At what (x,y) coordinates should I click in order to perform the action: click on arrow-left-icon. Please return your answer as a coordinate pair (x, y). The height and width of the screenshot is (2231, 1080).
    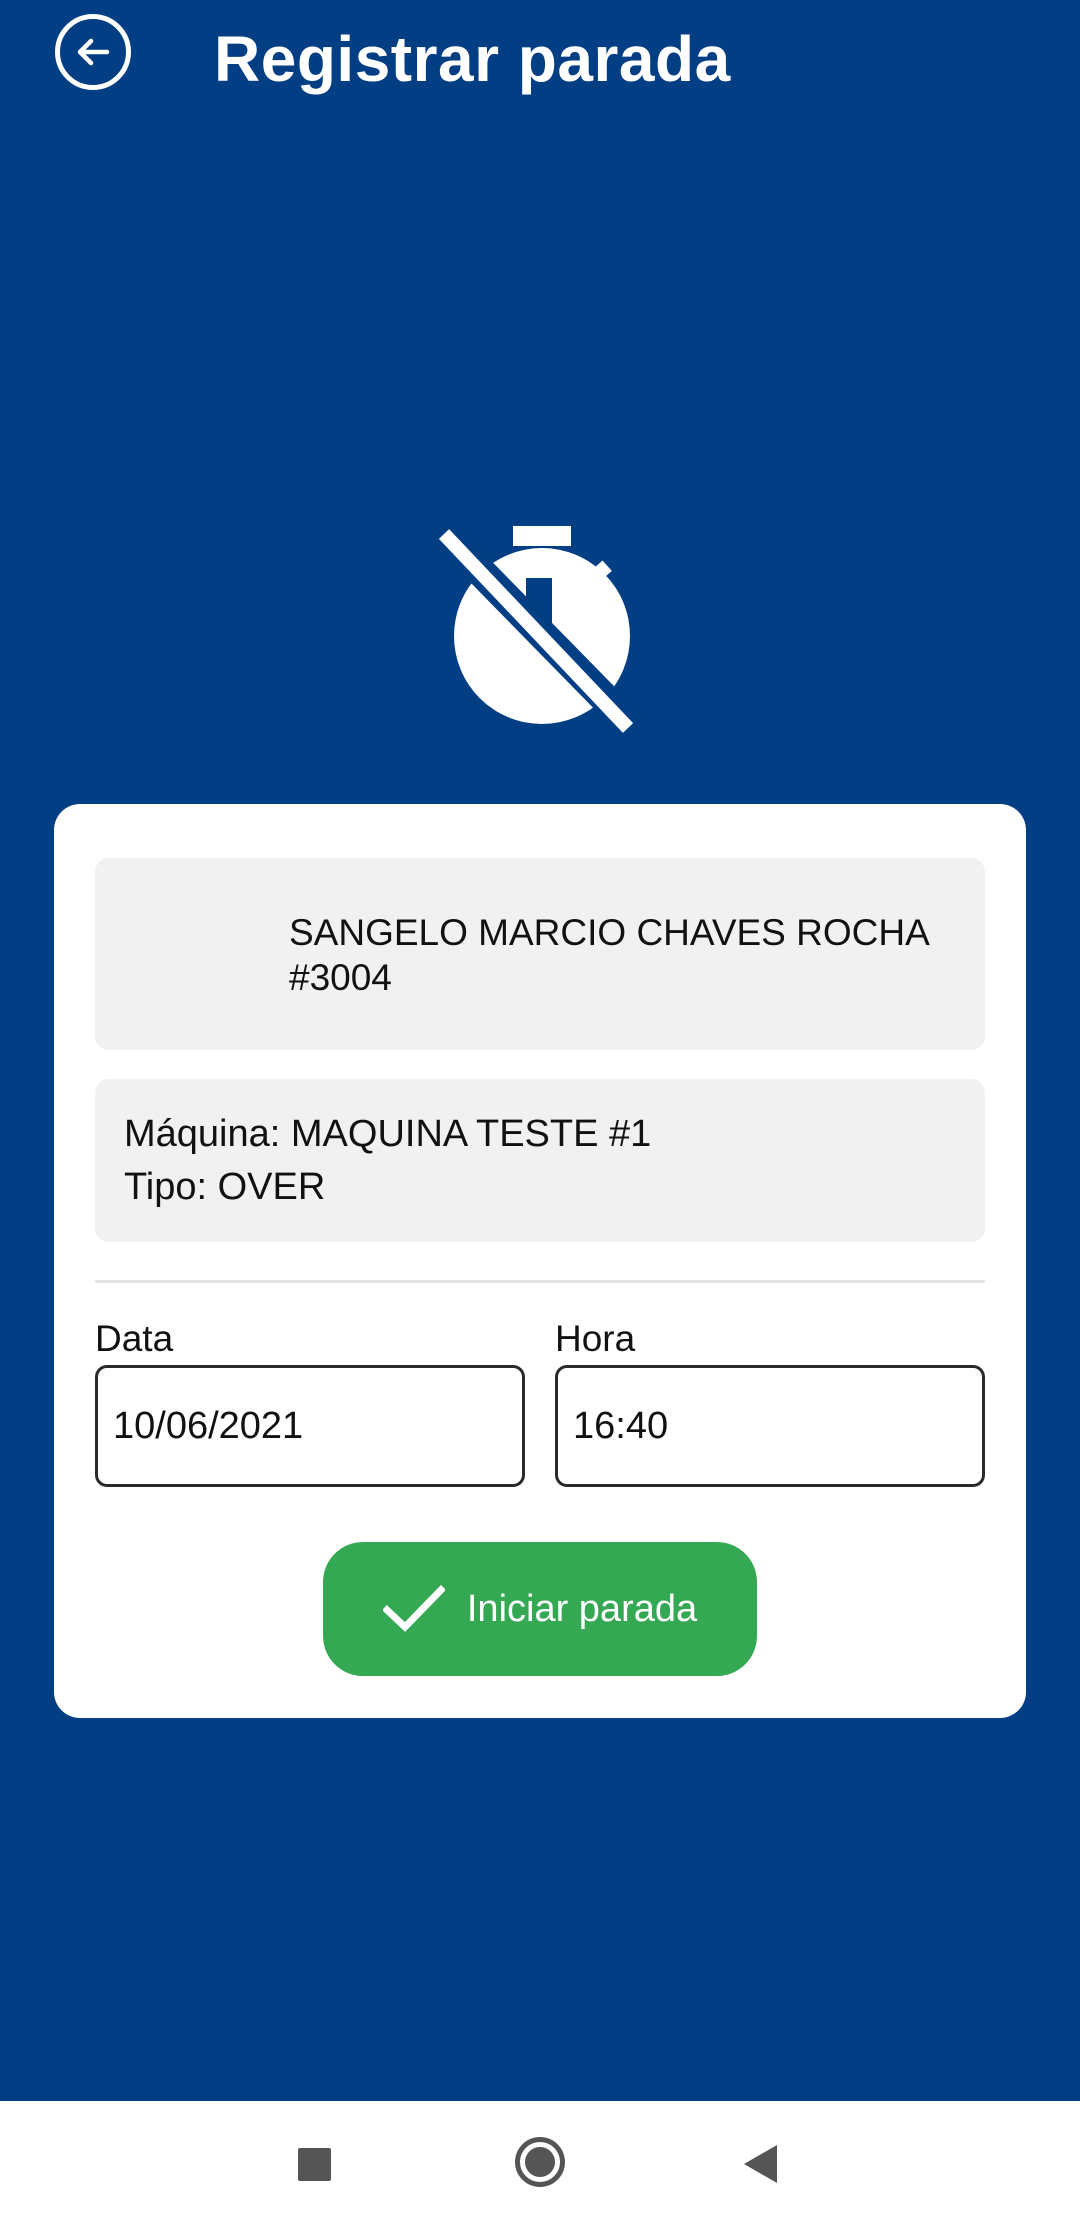
    Looking at the image, I should click on (93, 52).